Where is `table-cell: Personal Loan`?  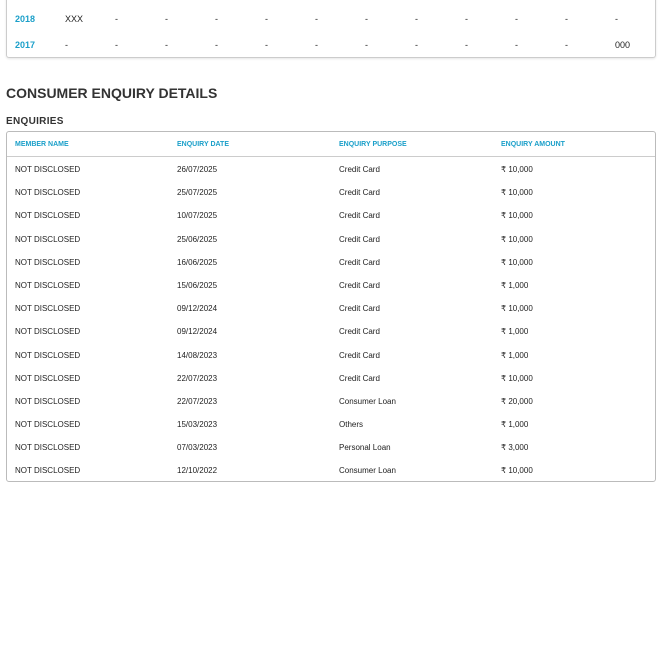
table-cell: Personal Loan is located at coordinates (365, 448).